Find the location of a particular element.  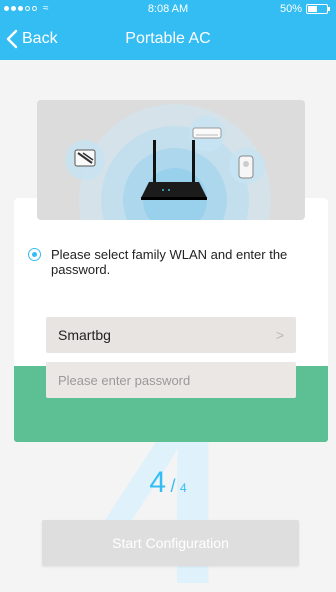

password-input is located at coordinates (171, 380).